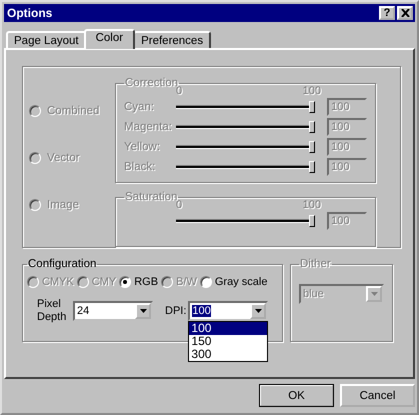  I want to click on tab: Preferences, so click(172, 39).